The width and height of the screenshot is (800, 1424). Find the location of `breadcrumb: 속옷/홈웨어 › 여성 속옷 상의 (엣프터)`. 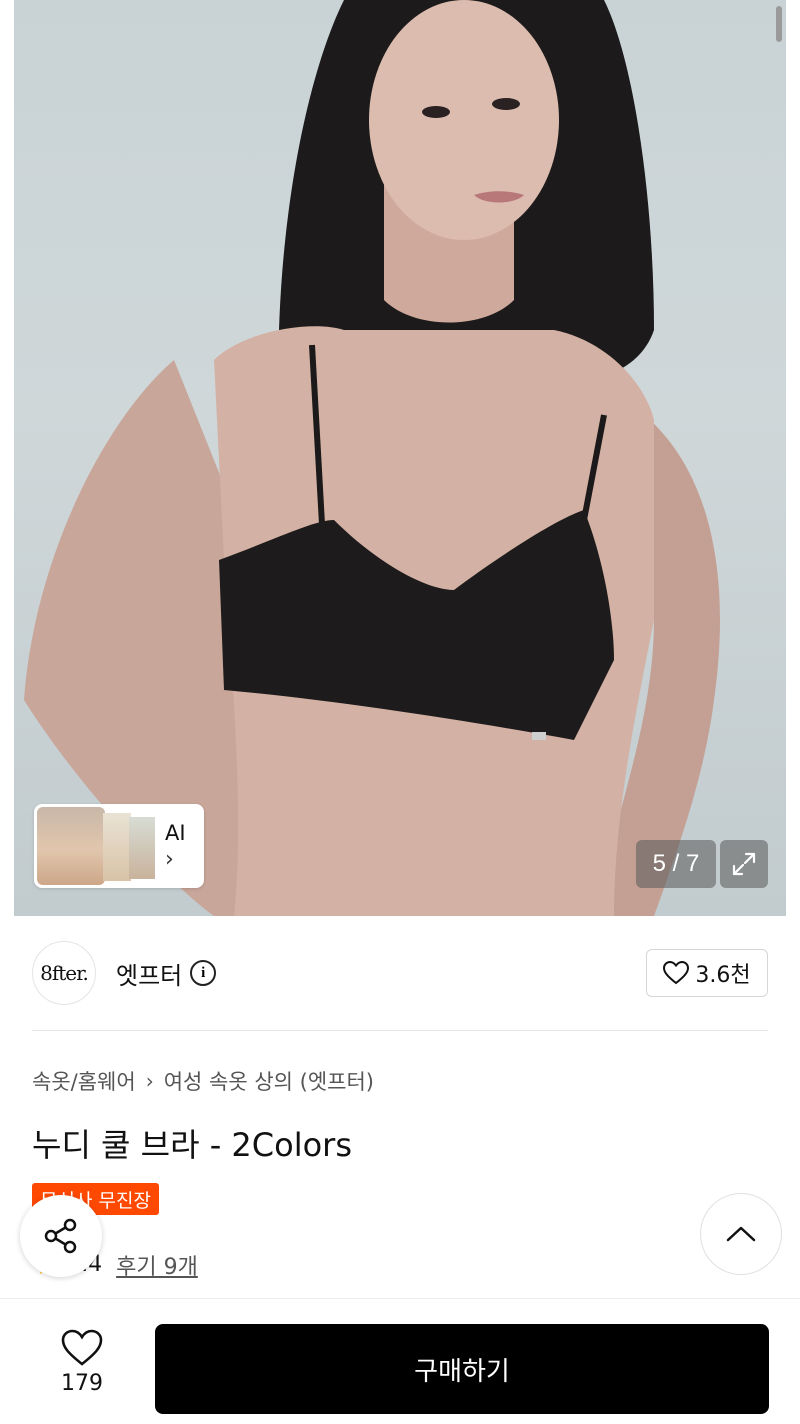

breadcrumb: 속옷/홈웨어 › 여성 속옷 상의 (엣프터) is located at coordinates (203, 1081).